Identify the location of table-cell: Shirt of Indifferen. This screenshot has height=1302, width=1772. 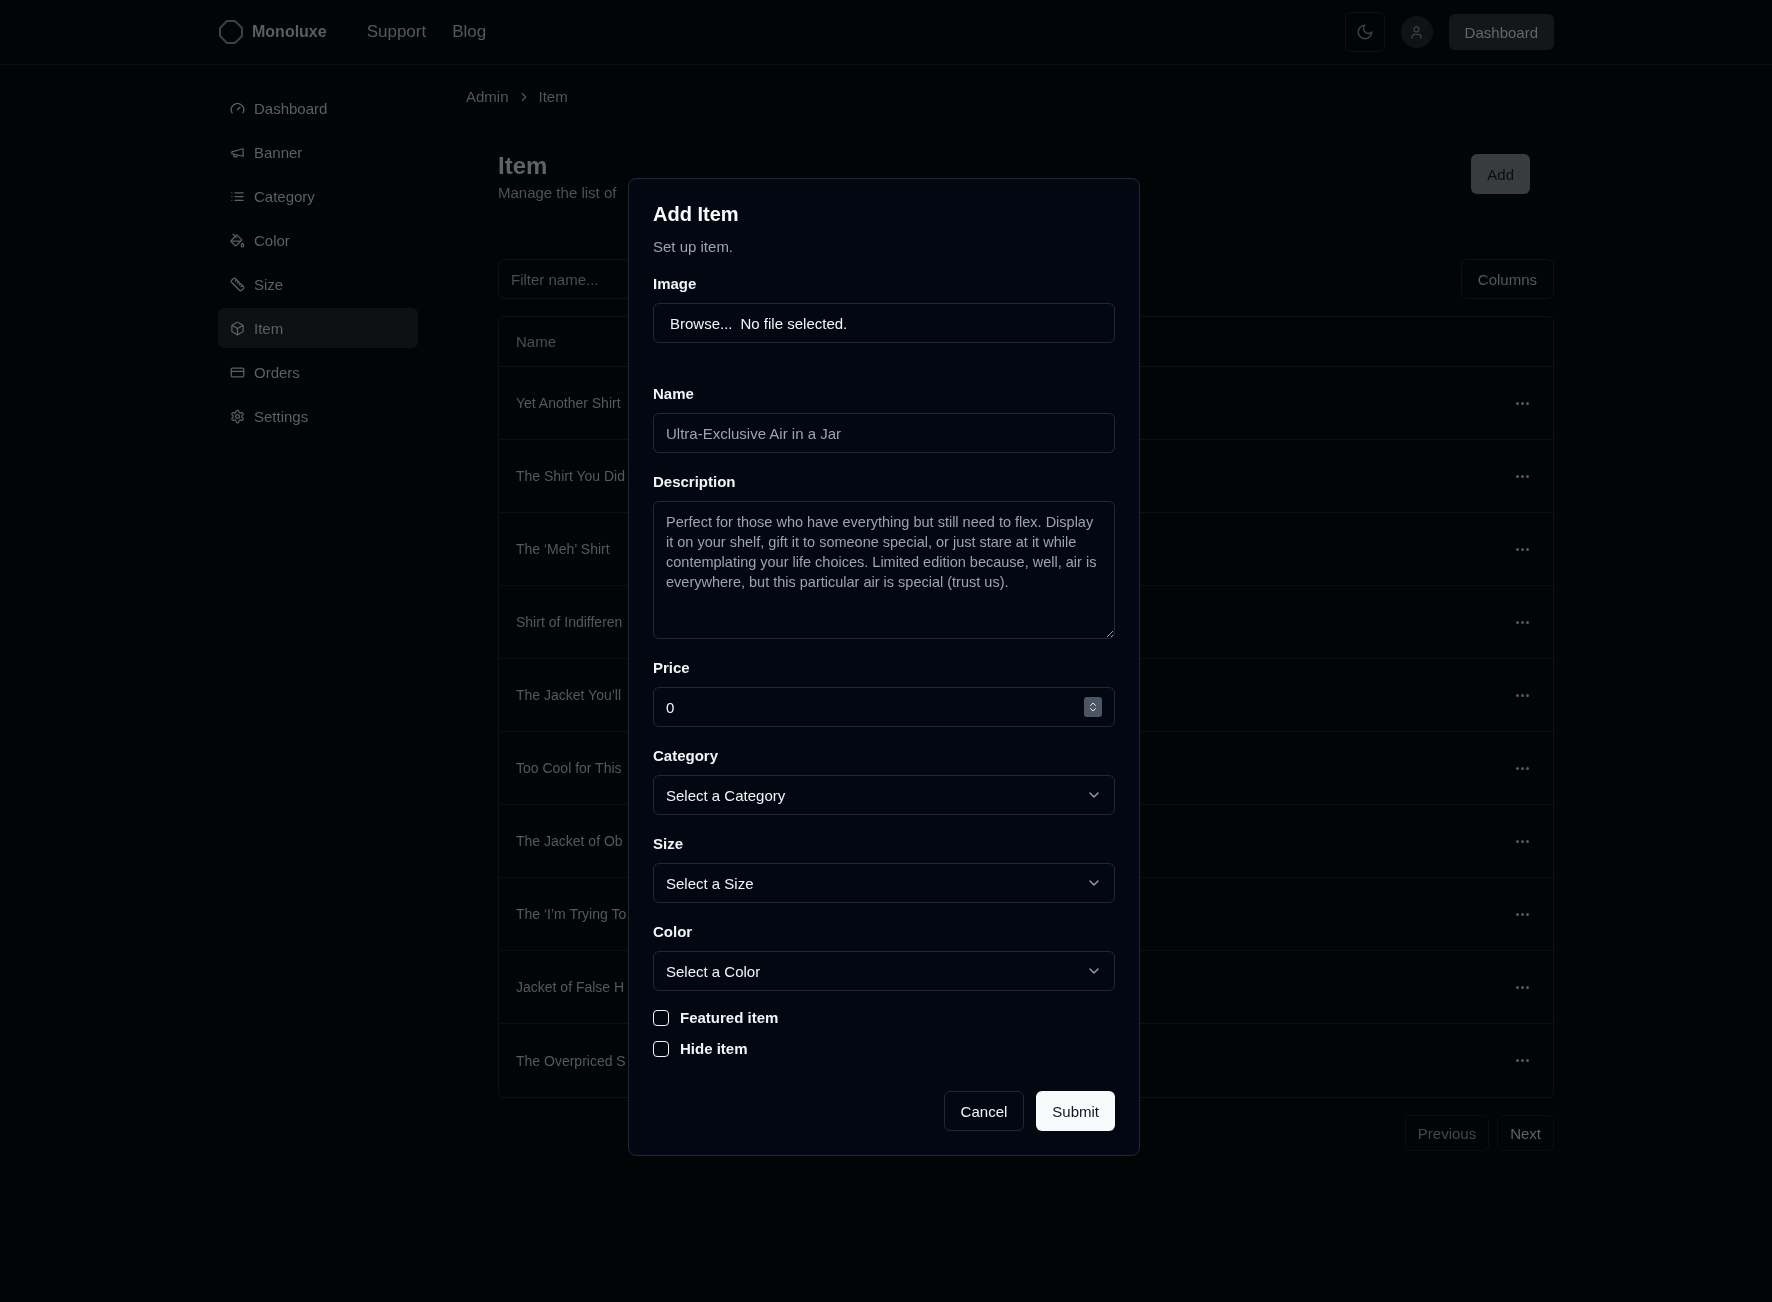
(569, 622).